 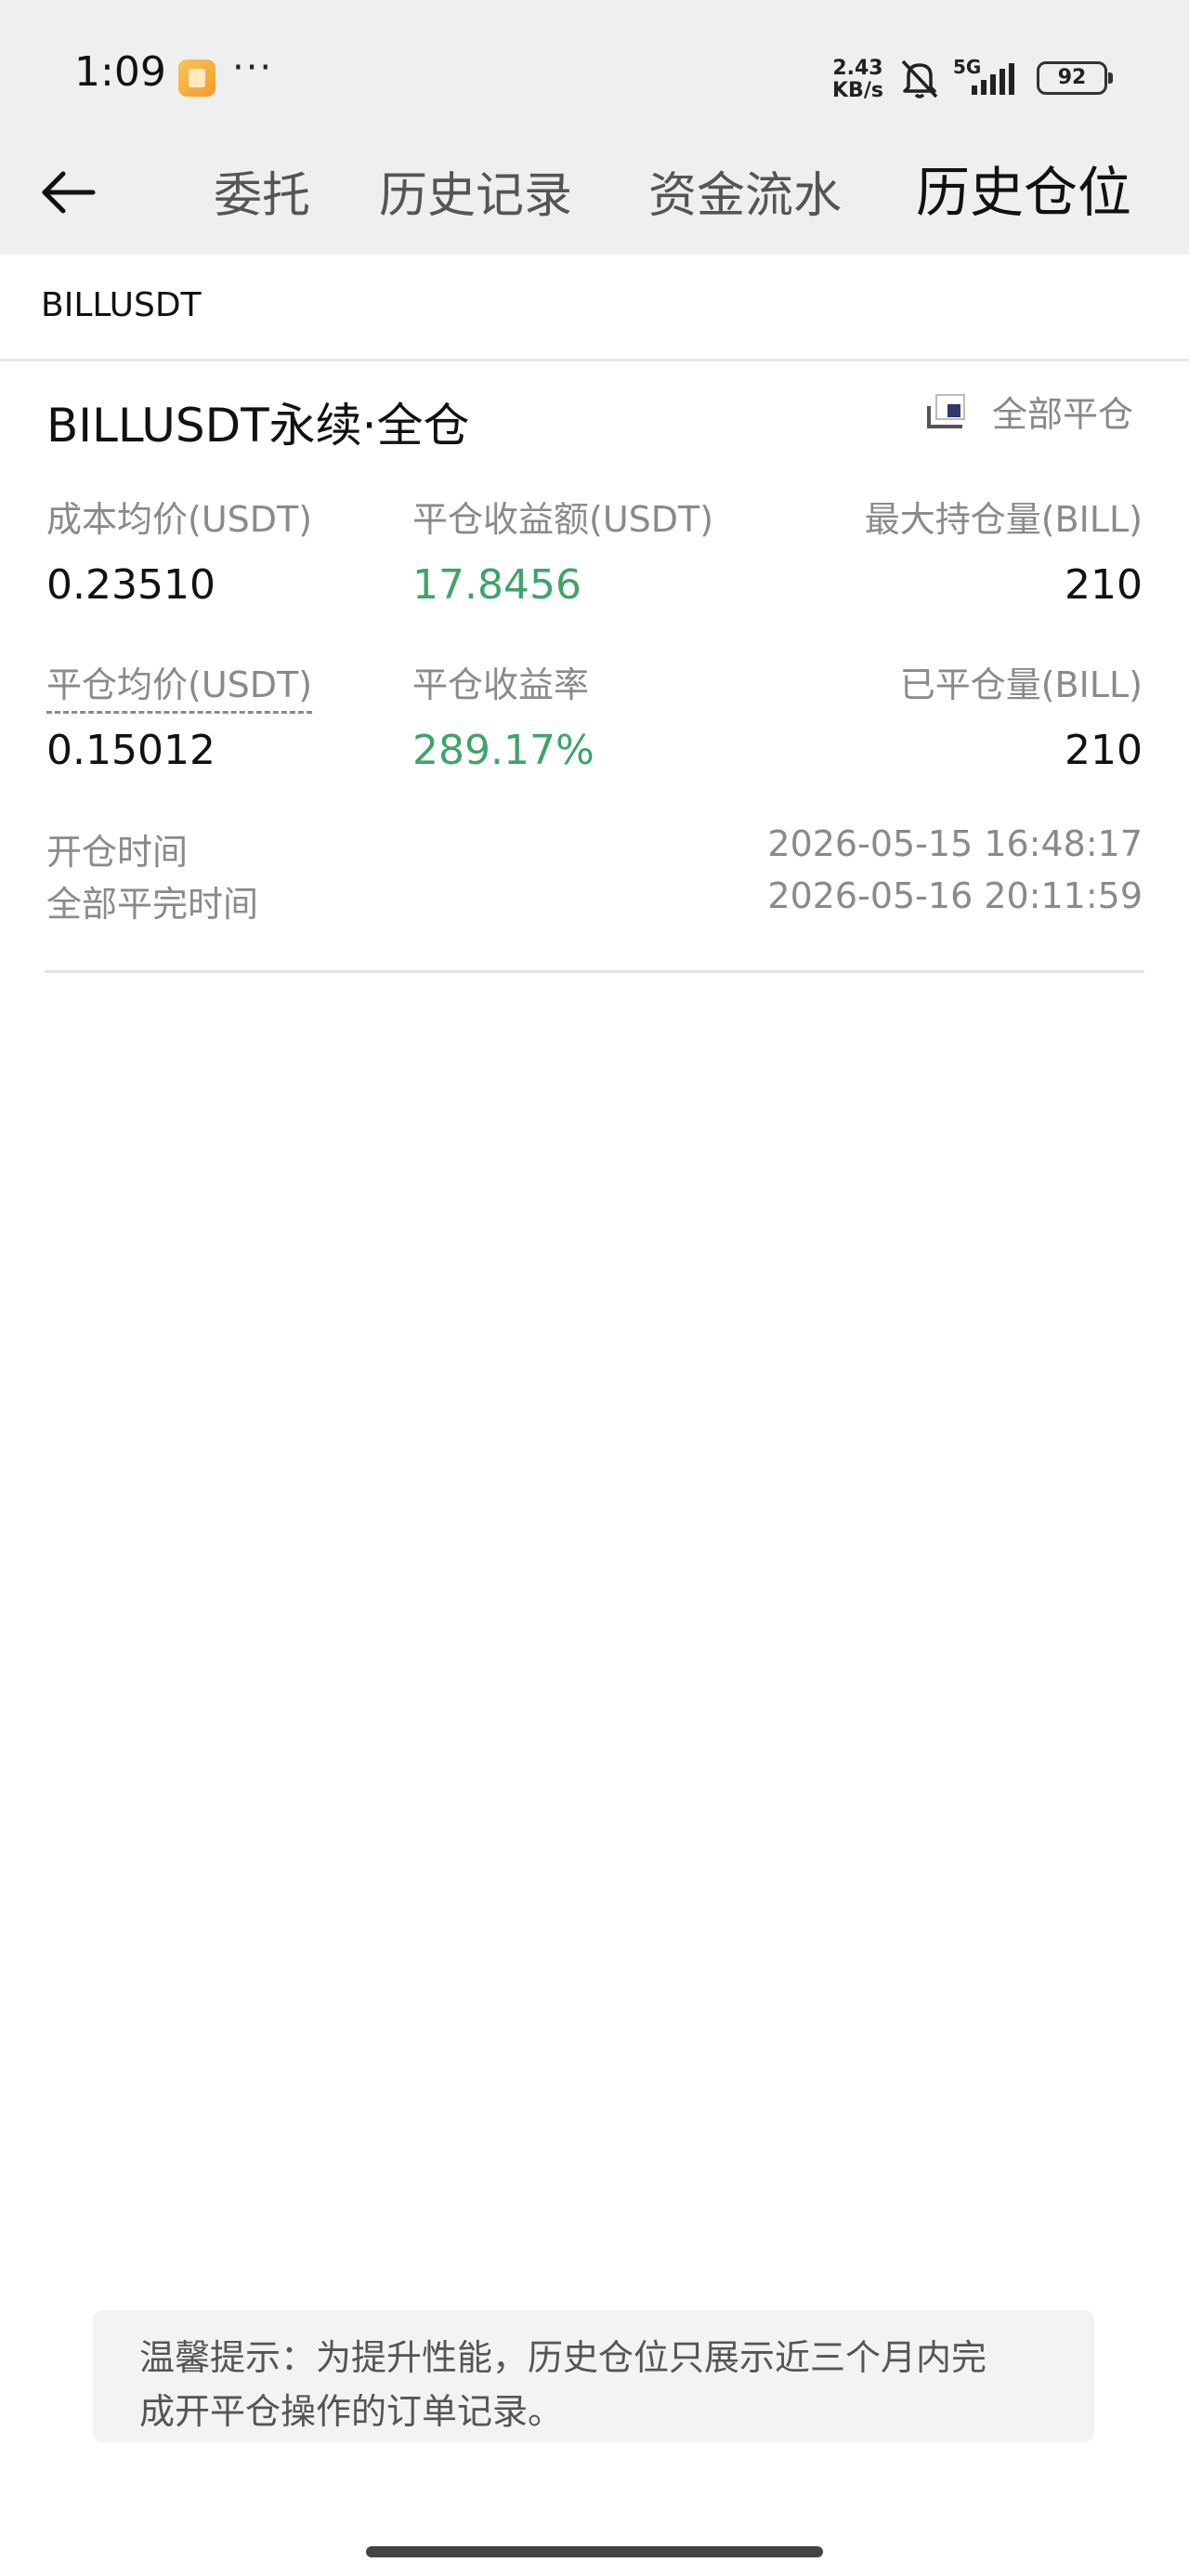 What do you see at coordinates (69, 192) in the screenshot?
I see `arrow-left-icon` at bounding box center [69, 192].